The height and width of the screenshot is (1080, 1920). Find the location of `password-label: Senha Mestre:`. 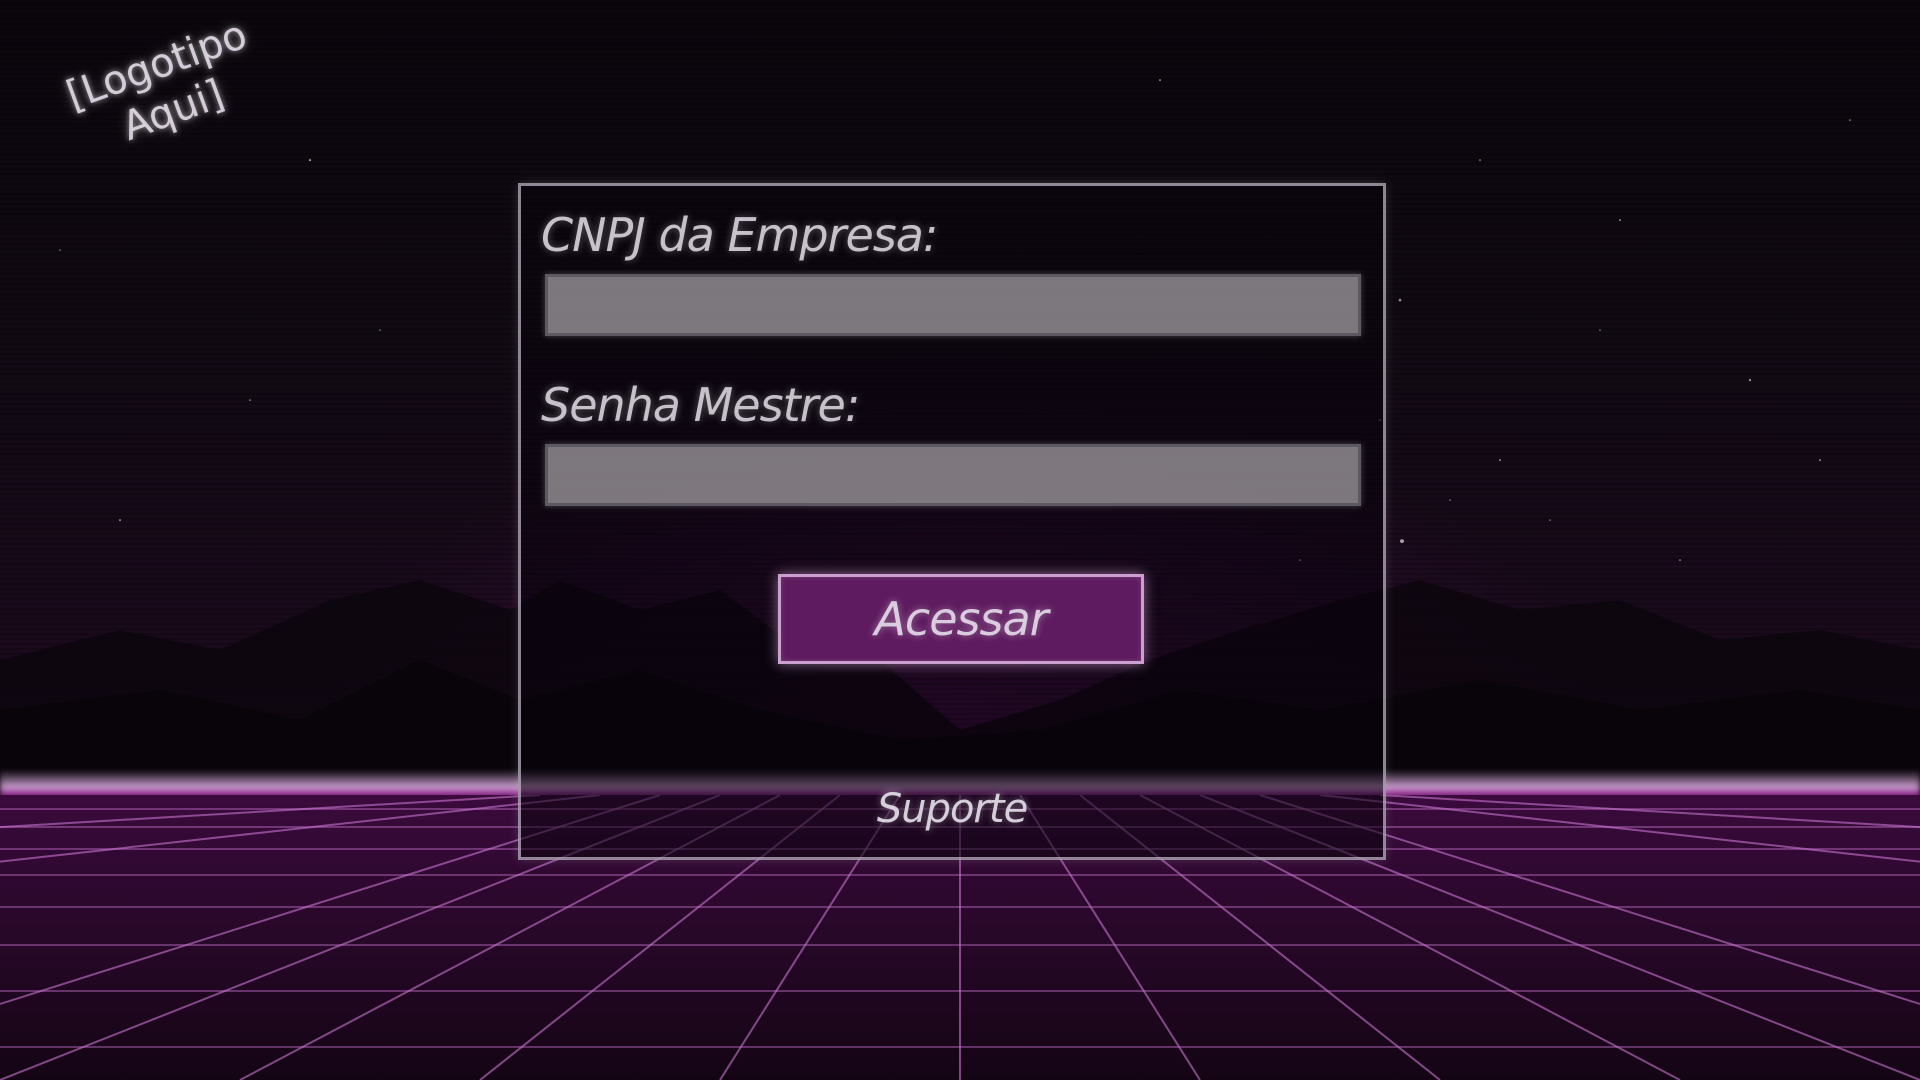

password-label: Senha Mestre: is located at coordinates (700, 405).